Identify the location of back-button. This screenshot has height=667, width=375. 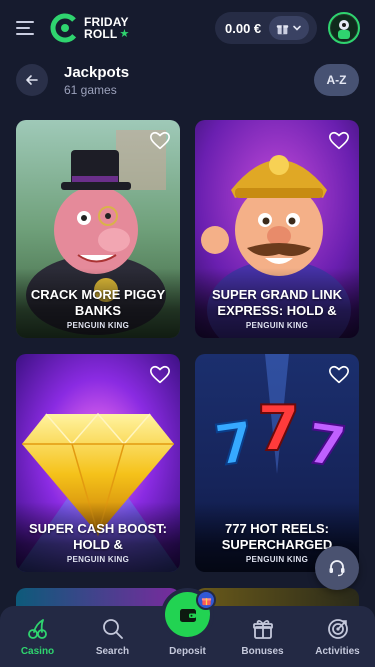
(32, 80).